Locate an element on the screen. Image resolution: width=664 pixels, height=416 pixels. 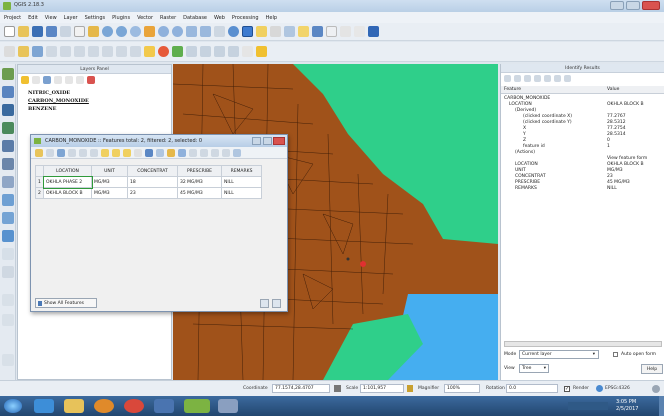
select-all-icon is located at coordinates (116, 152).